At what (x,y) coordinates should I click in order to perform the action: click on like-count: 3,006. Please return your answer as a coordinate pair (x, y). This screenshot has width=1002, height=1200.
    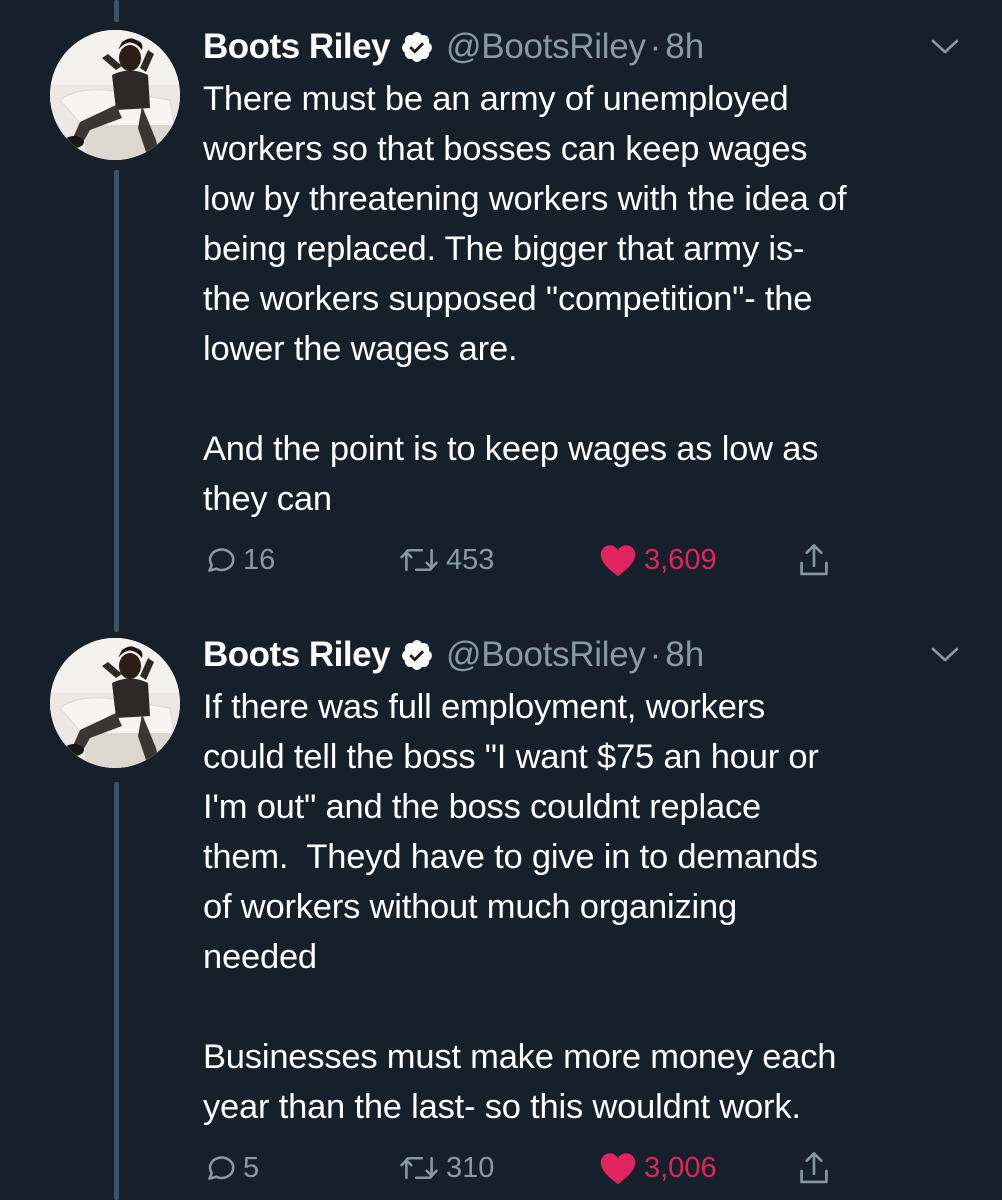
    Looking at the image, I should click on (680, 1167).